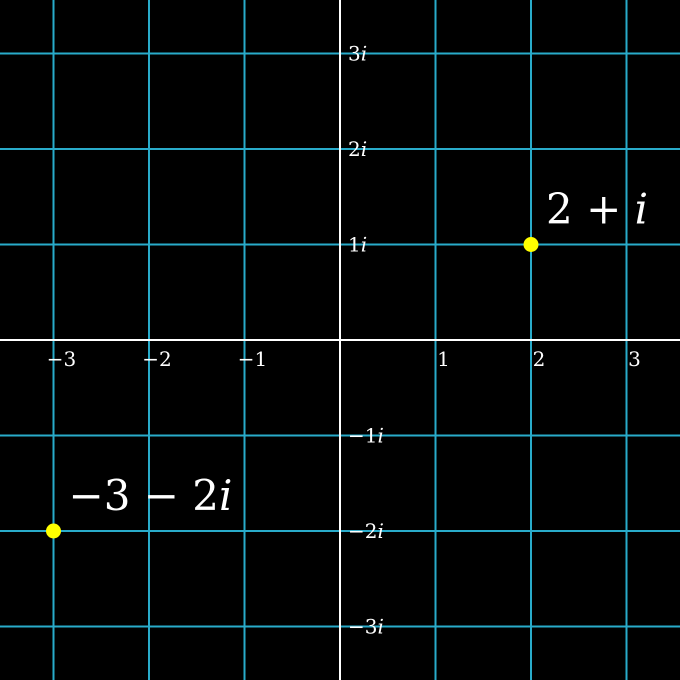 The width and height of the screenshot is (680, 680). I want to click on real-tick-label: 2, so click(539, 359).